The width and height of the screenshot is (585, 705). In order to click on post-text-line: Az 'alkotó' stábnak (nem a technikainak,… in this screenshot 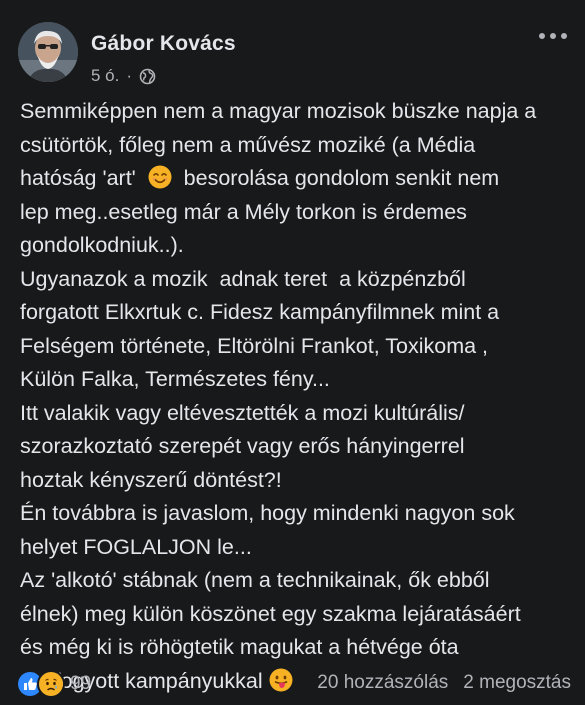, I will do `click(297, 581)`.